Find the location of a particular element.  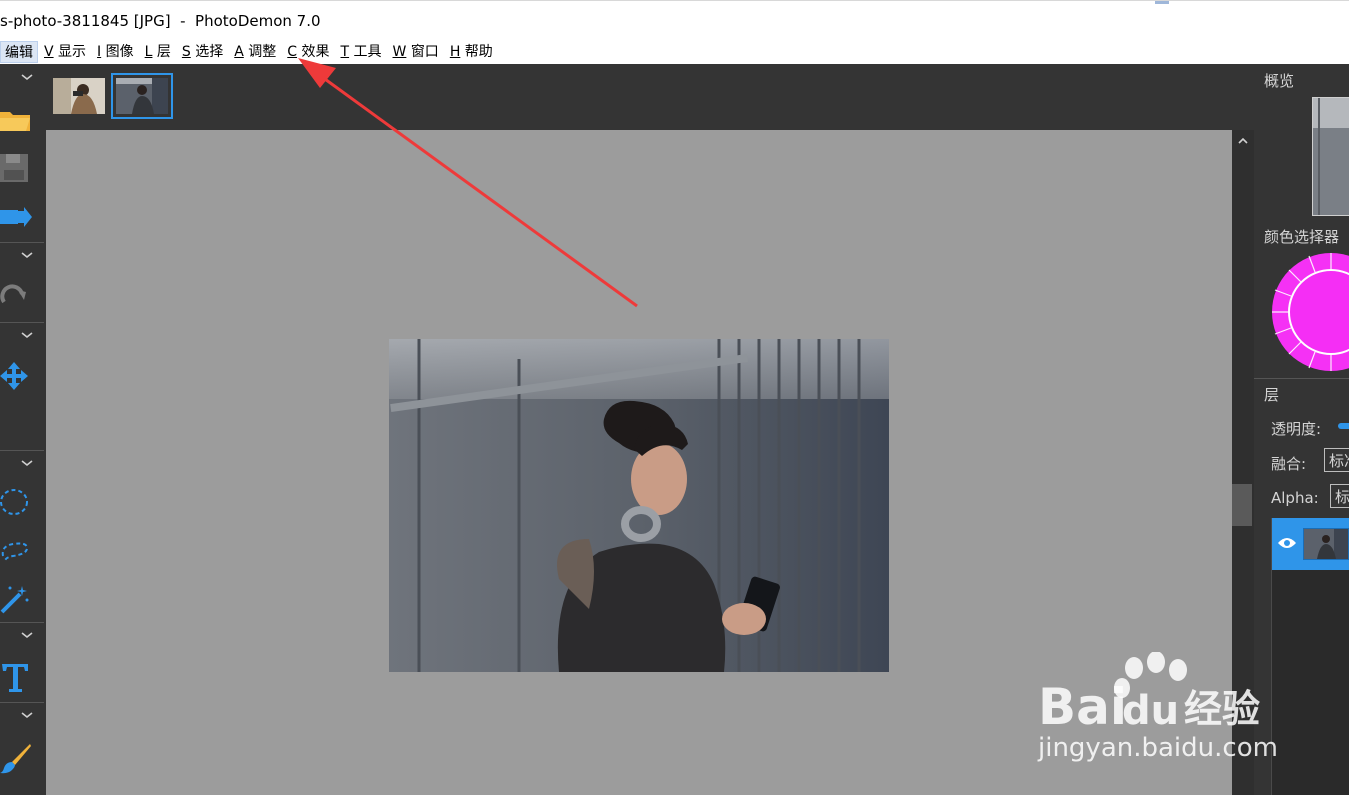

lasso-select-icon is located at coordinates (16, 550).